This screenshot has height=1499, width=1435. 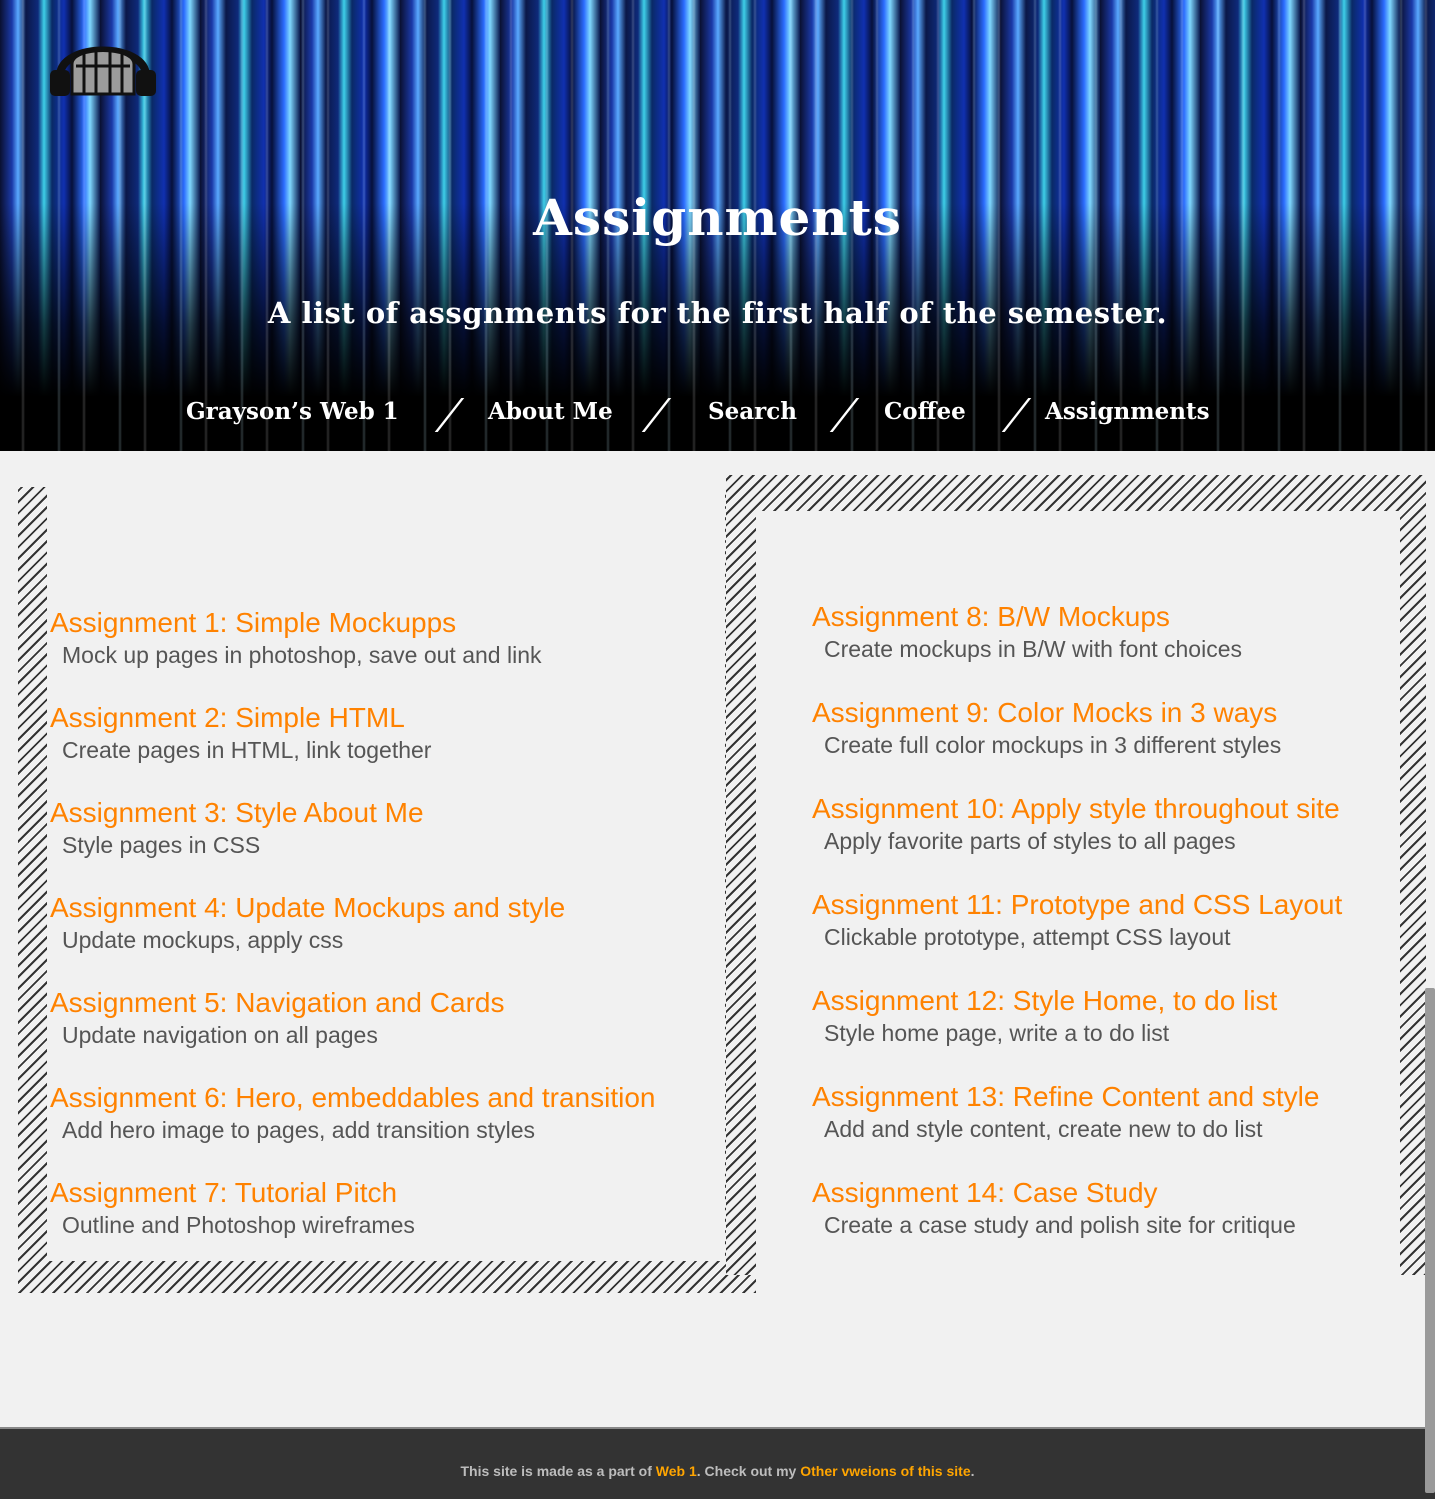 What do you see at coordinates (307, 908) in the screenshot?
I see `assignment-link: Assignment 4: Update Mockups and style` at bounding box center [307, 908].